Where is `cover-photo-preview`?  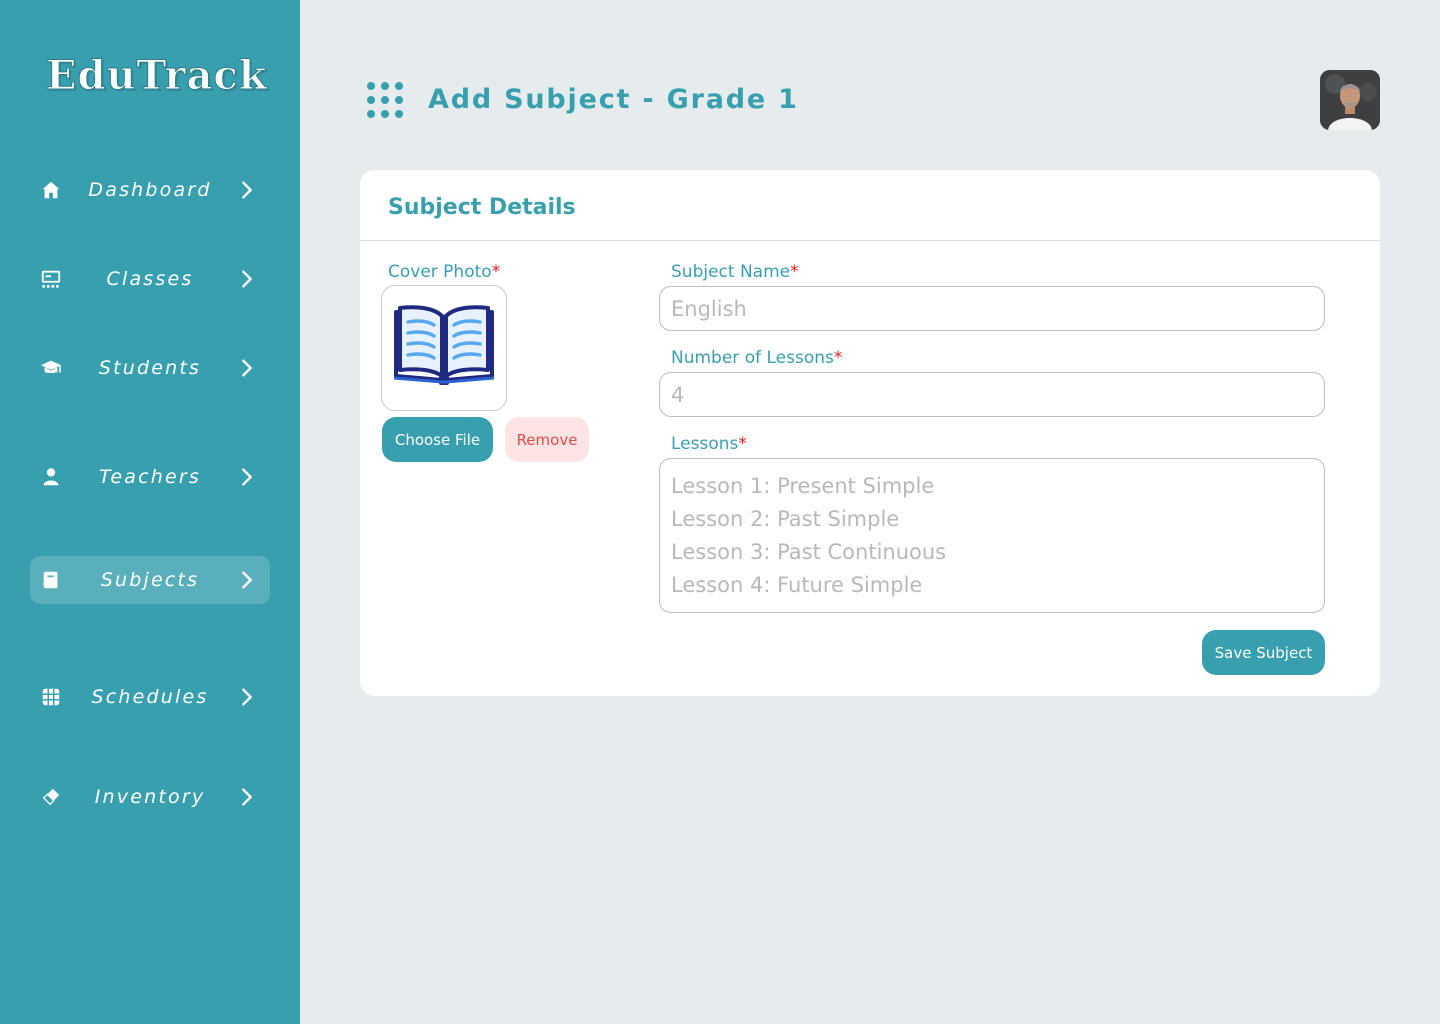 cover-photo-preview is located at coordinates (444, 348).